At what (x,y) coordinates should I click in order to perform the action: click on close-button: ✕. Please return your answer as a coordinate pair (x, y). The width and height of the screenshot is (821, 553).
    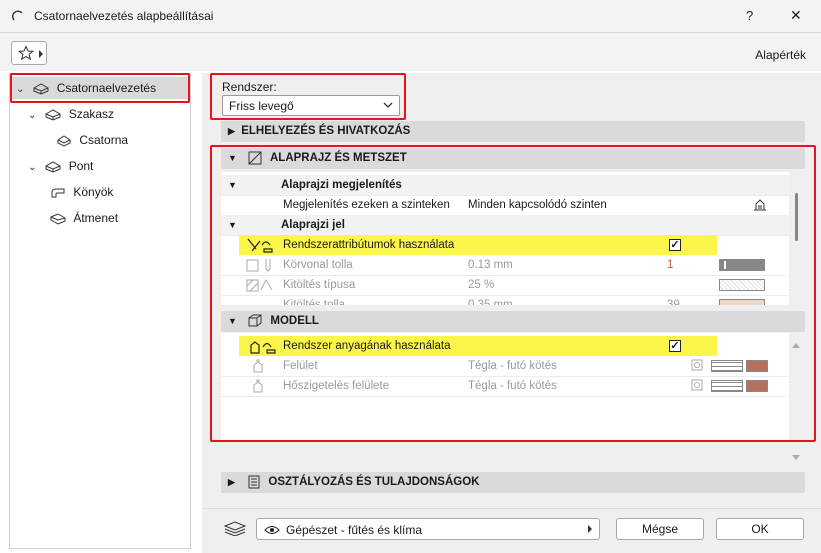
    Looking at the image, I should click on (796, 15).